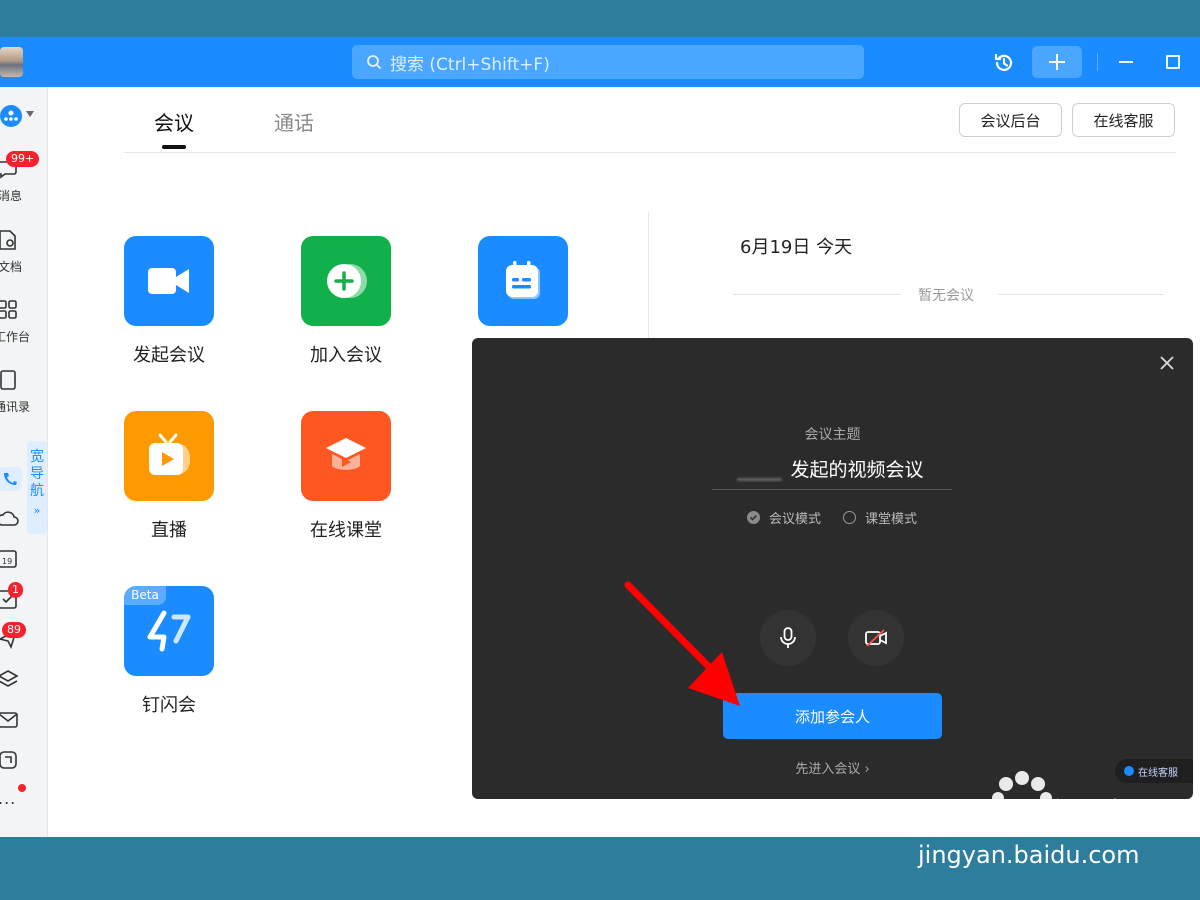  Describe the element at coordinates (15, 337) in the screenshot. I see `sidebar-item-label: 工作台` at that location.